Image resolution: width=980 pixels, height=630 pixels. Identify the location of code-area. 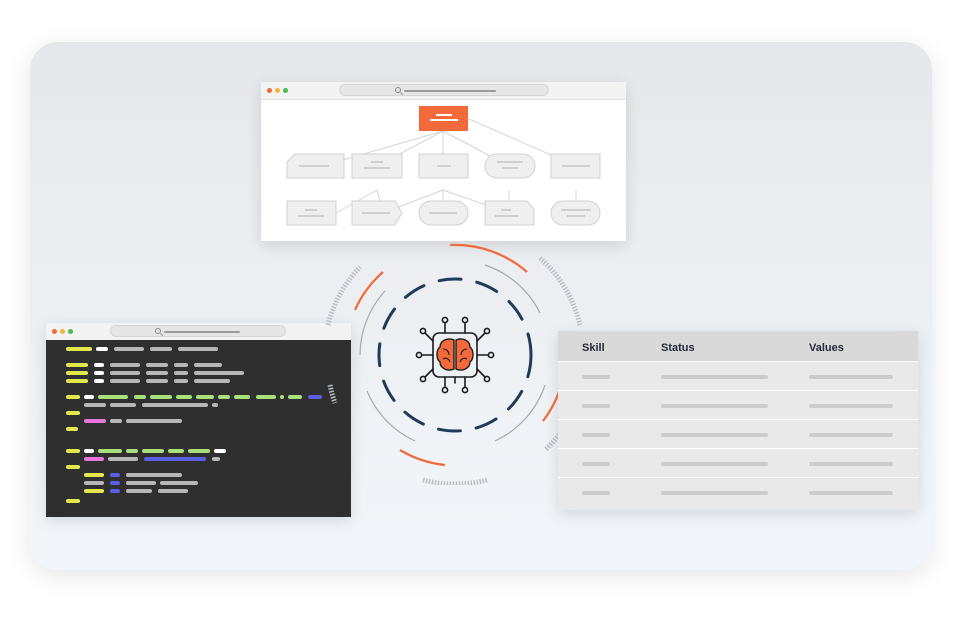
(198, 428).